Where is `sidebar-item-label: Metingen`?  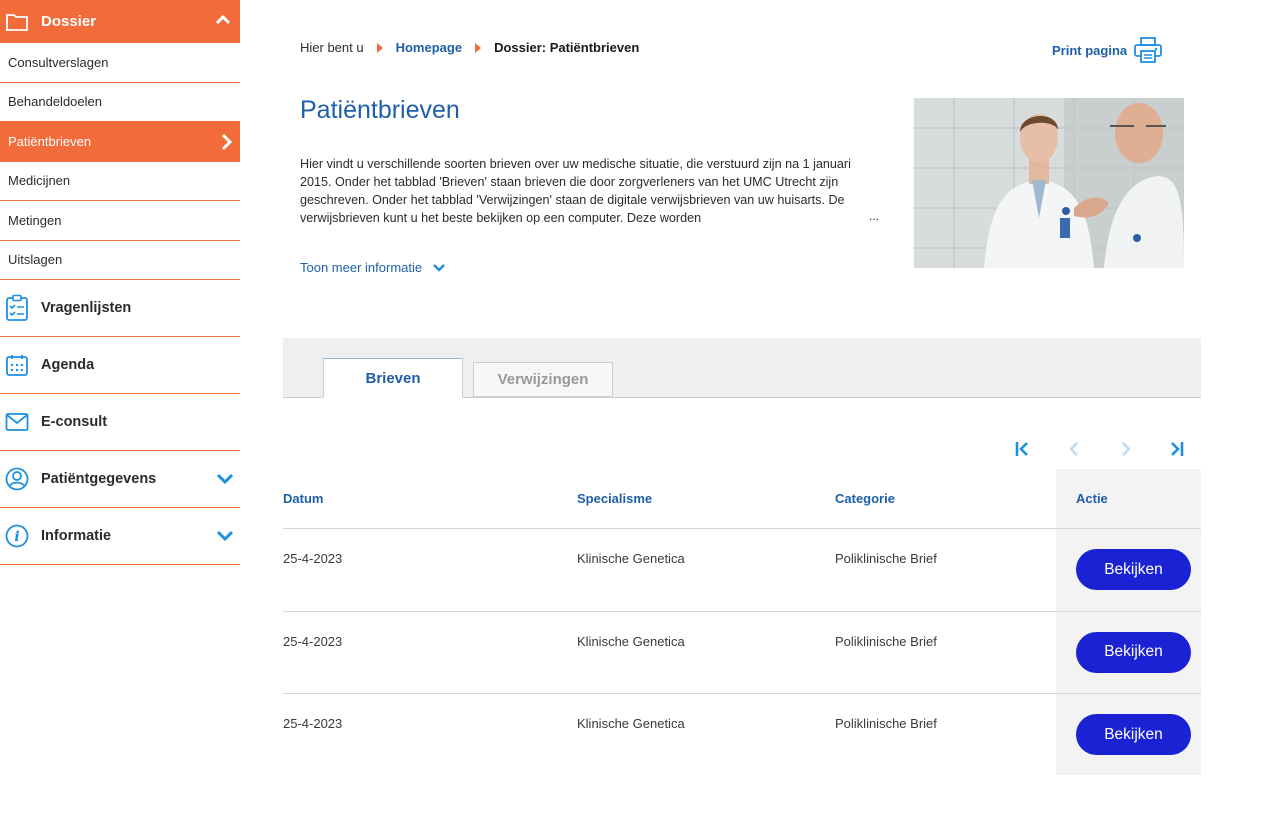
sidebar-item-label: Metingen is located at coordinates (35, 220).